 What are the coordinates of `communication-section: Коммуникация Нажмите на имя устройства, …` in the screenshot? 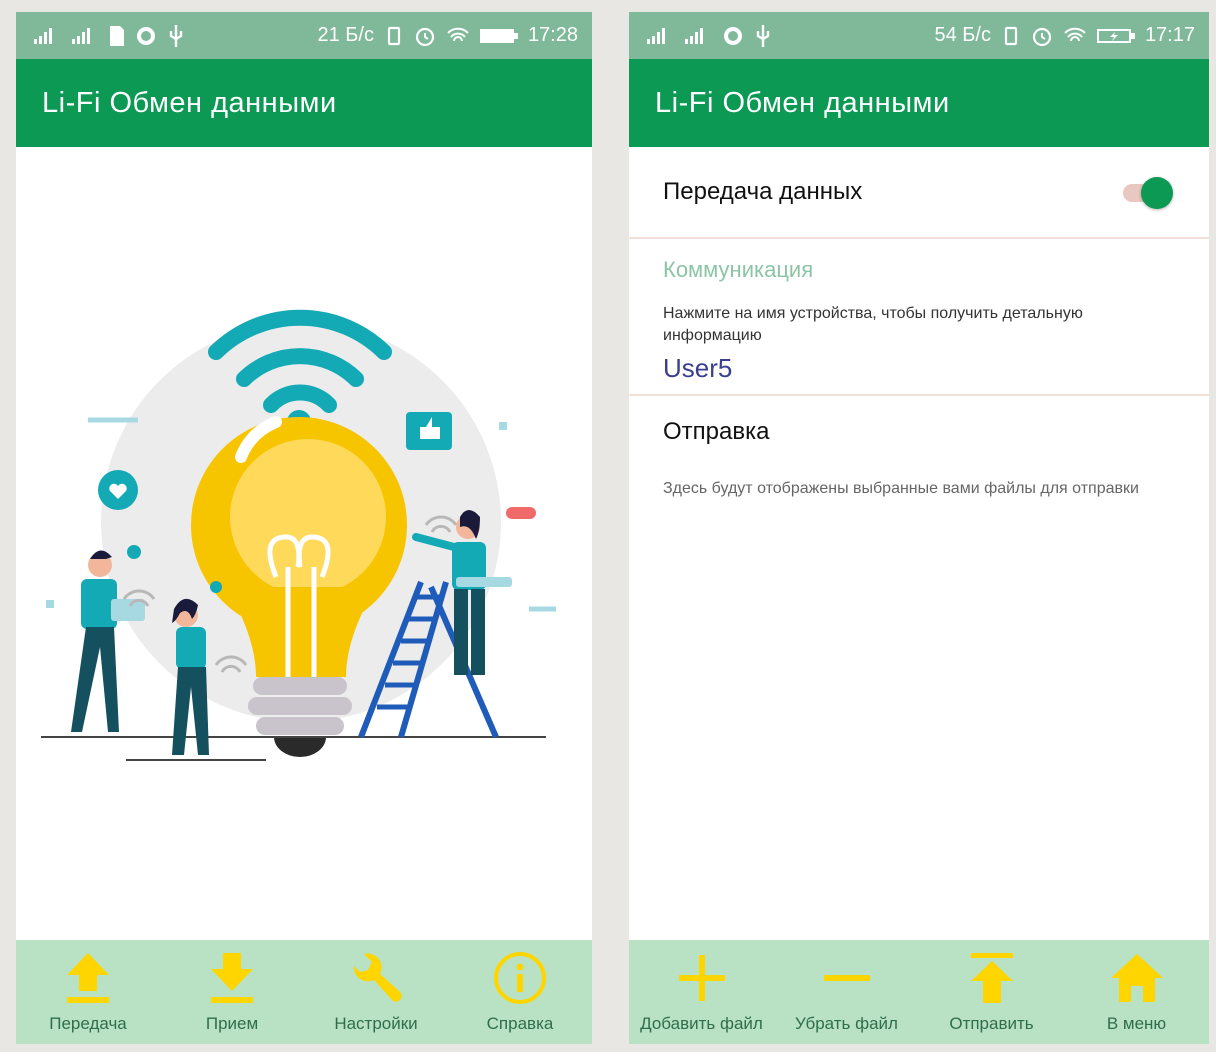 It's located at (919, 317).